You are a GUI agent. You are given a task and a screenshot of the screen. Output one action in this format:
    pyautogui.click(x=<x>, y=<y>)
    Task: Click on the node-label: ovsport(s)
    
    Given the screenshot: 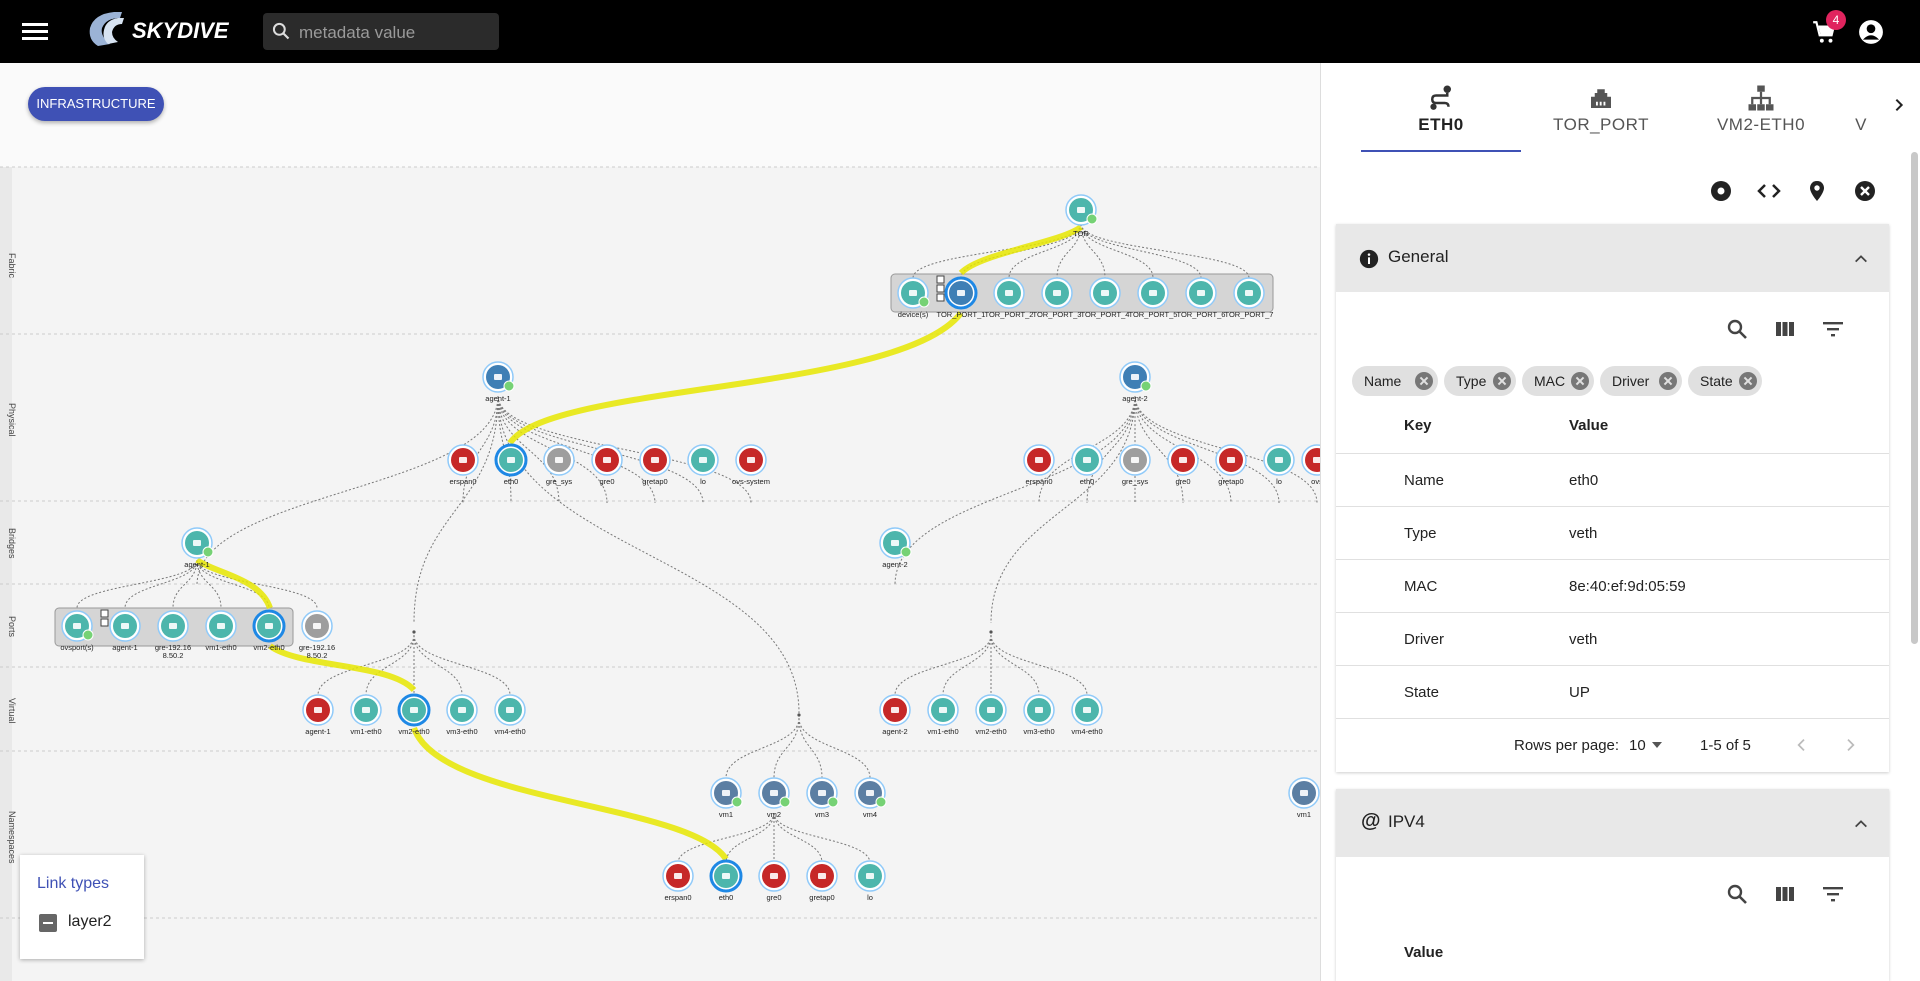 What is the action you would take?
    pyautogui.click(x=77, y=647)
    